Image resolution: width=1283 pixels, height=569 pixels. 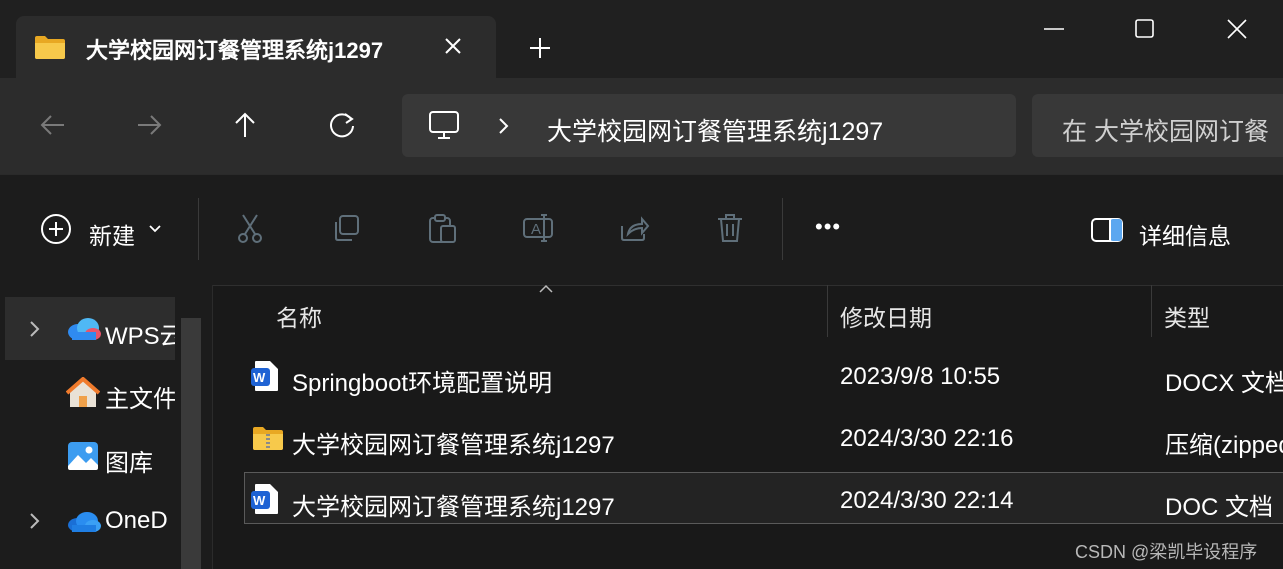 I want to click on back-arrow-icon, so click(x=53, y=125).